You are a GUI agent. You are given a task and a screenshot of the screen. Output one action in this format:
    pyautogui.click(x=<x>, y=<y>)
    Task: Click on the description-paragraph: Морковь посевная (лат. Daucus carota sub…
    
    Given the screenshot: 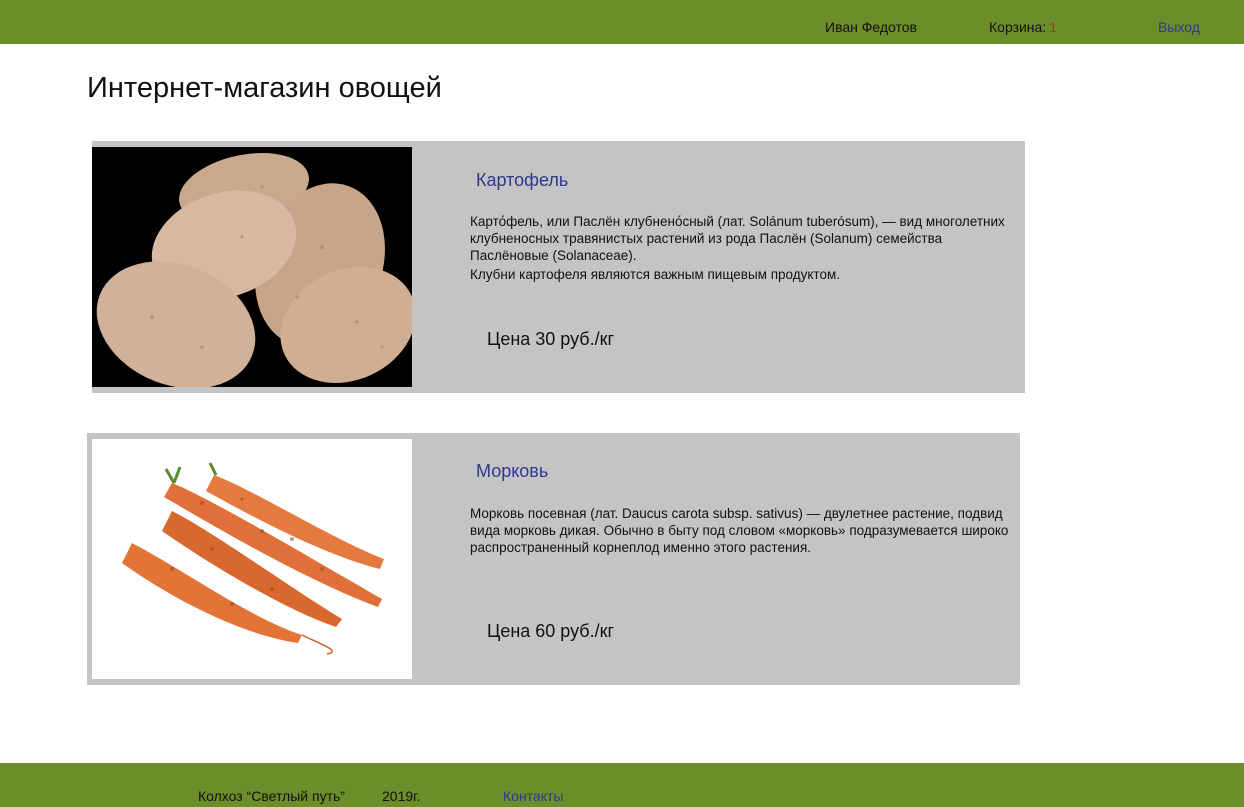 What is the action you would take?
    pyautogui.click(x=739, y=530)
    